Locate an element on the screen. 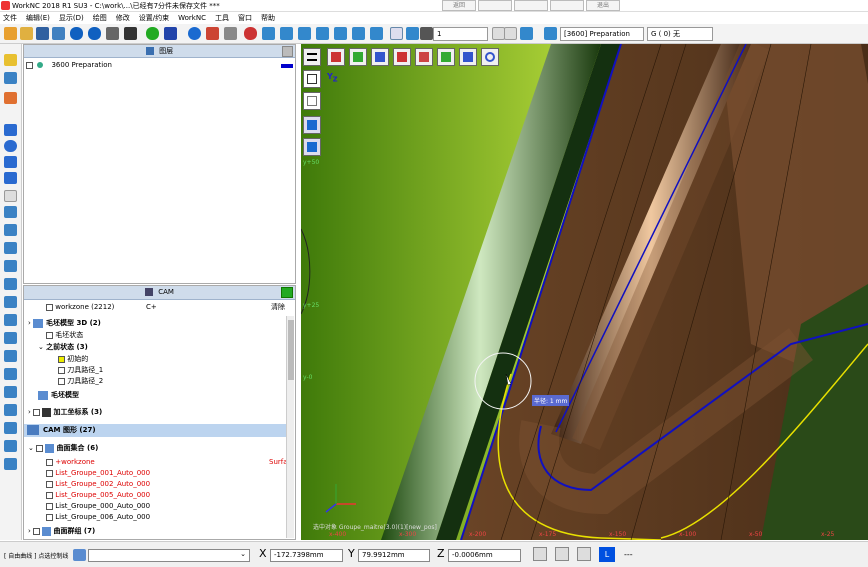 This screenshot has height=567, width=868. wireframe-icon is located at coordinates (312, 79).